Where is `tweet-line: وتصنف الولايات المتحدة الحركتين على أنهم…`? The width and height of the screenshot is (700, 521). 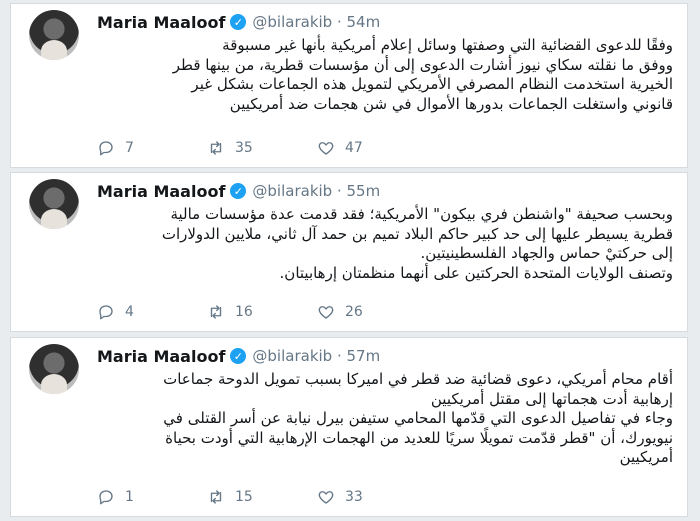
tweet-line: وتصنف الولايات المتحدة الحركتين على أنهم… is located at coordinates (476, 272).